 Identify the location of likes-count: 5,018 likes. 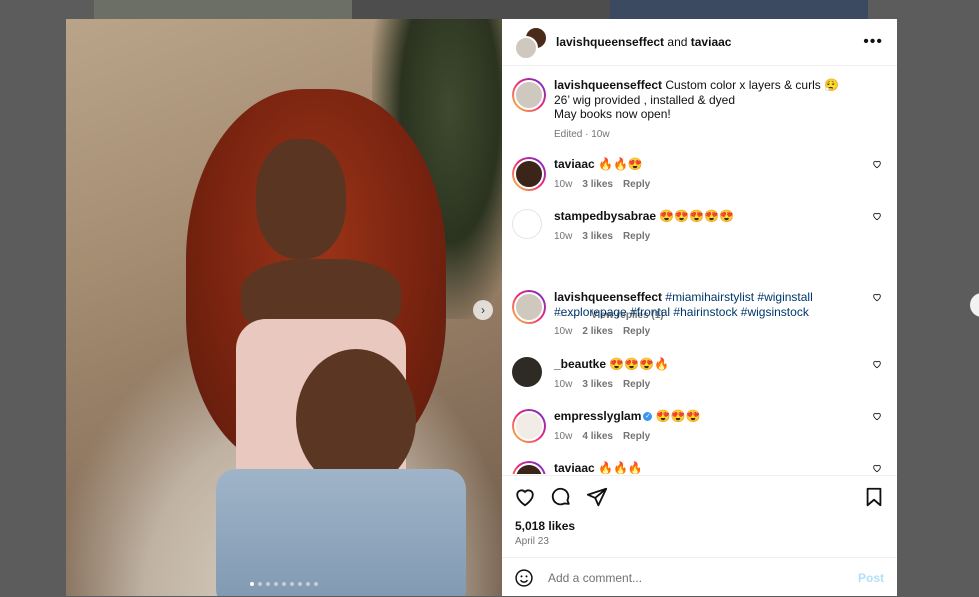
(545, 526).